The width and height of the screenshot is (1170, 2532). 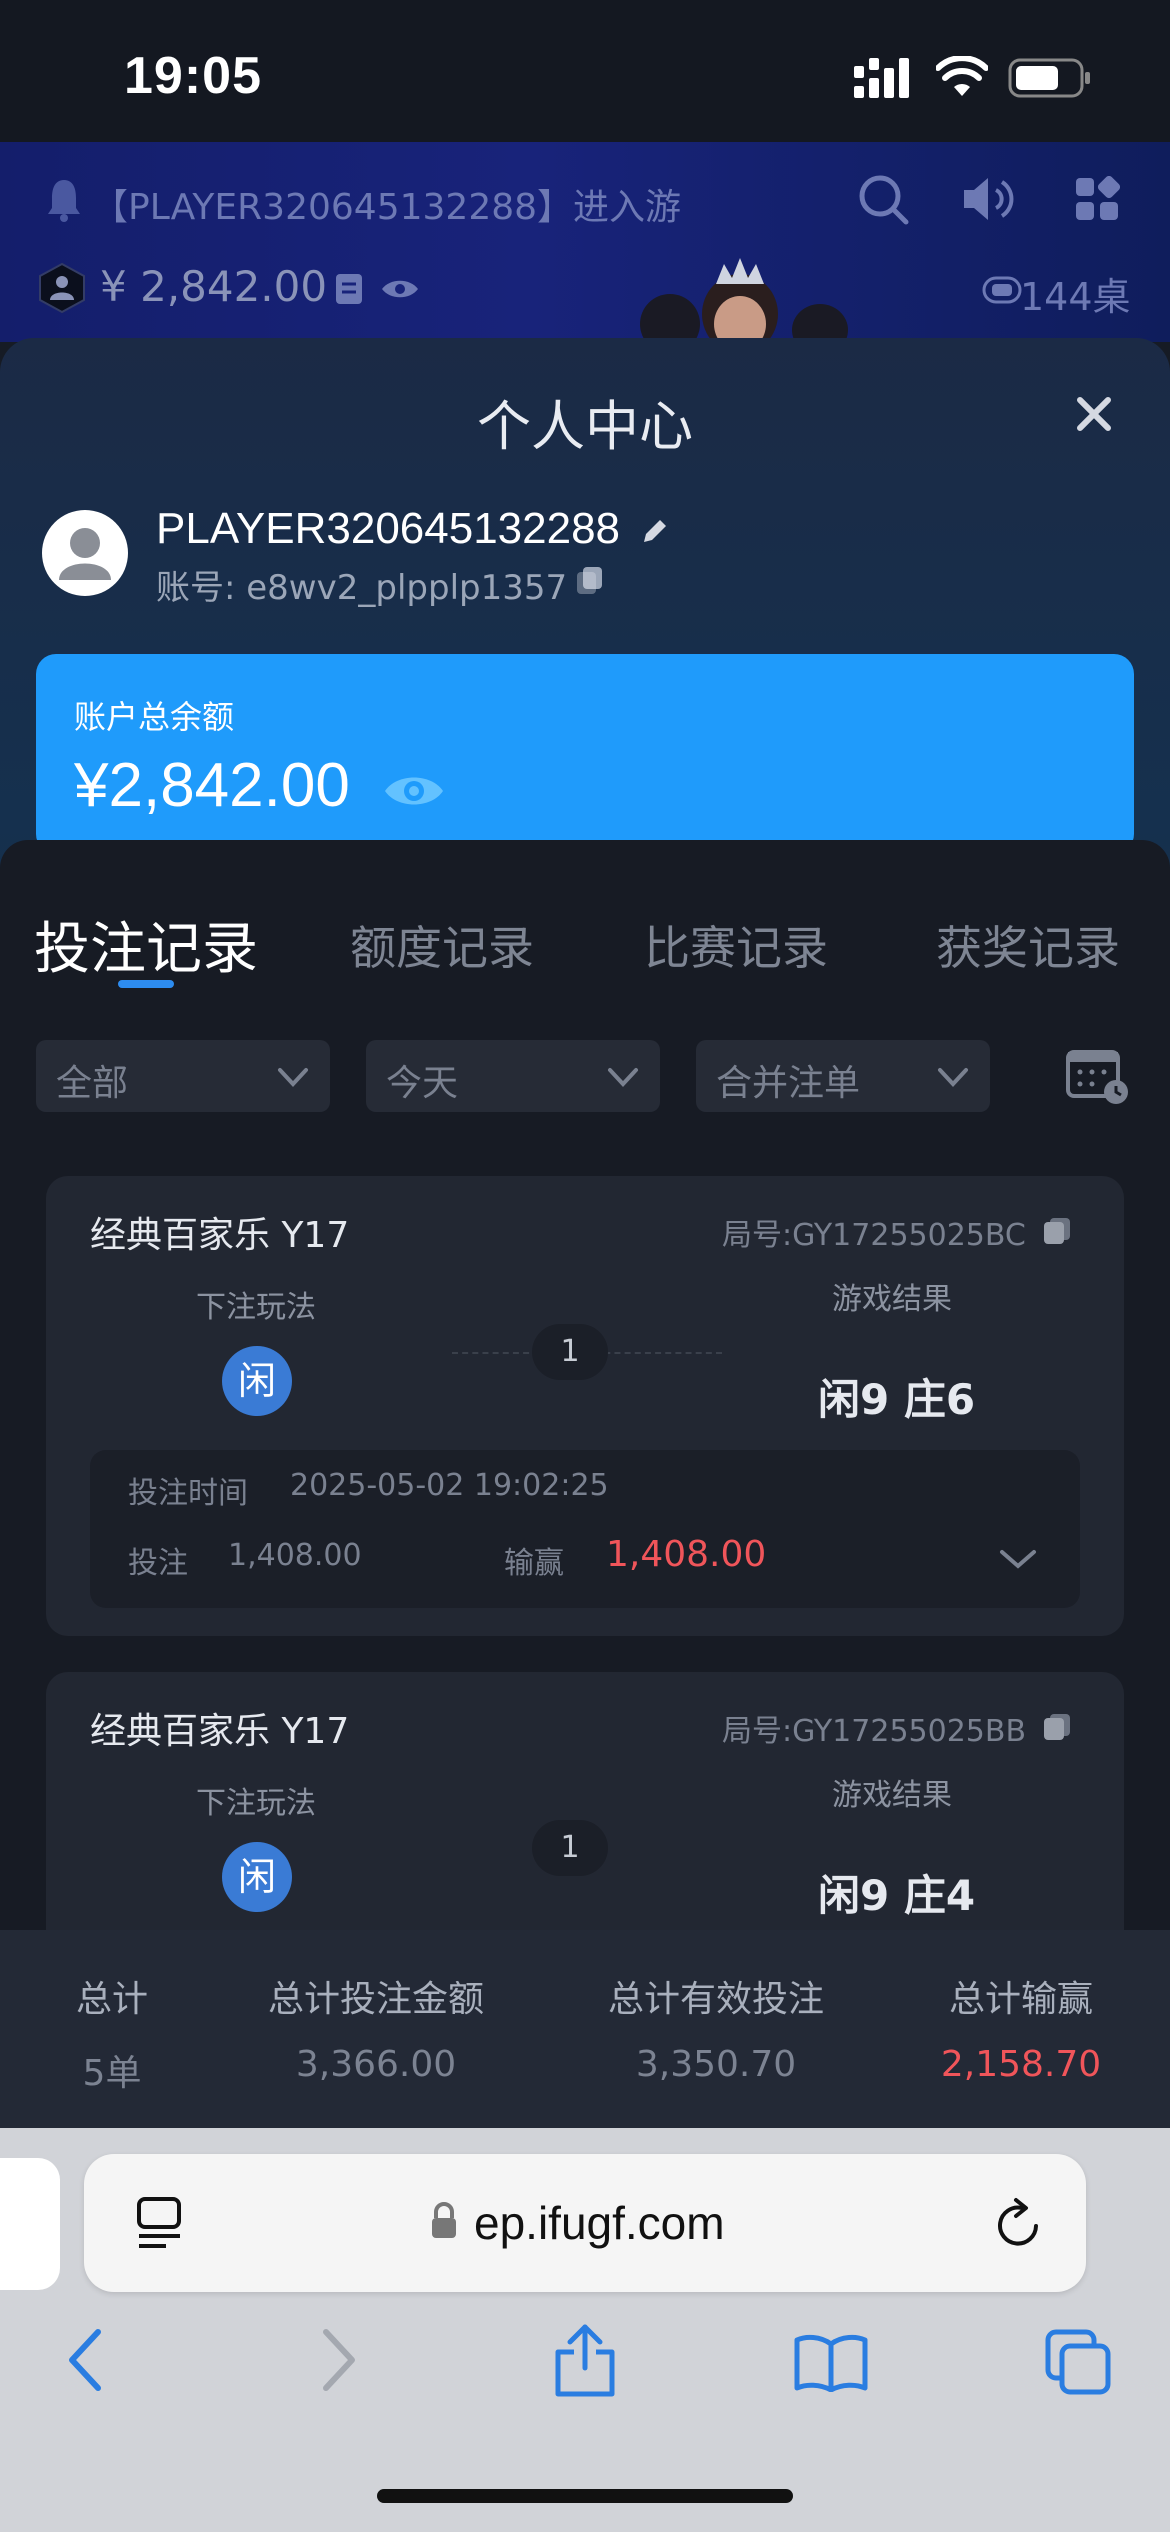 What do you see at coordinates (716, 2064) in the screenshot?
I see `summary-valid-value: 3,350.70` at bounding box center [716, 2064].